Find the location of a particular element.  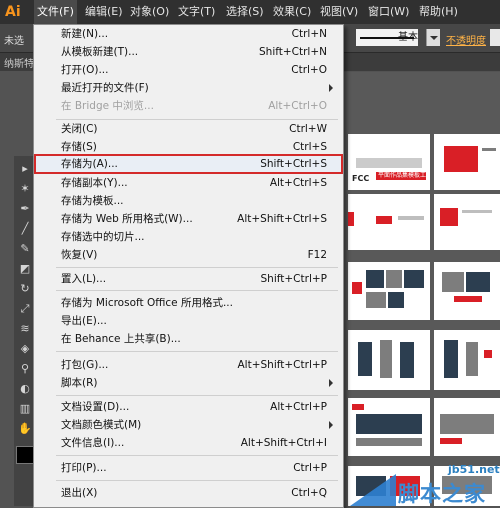

menu-item-file-info: 文件信息(I)... Alt+Shift+Ctrl+I is located at coordinates (188, 443).